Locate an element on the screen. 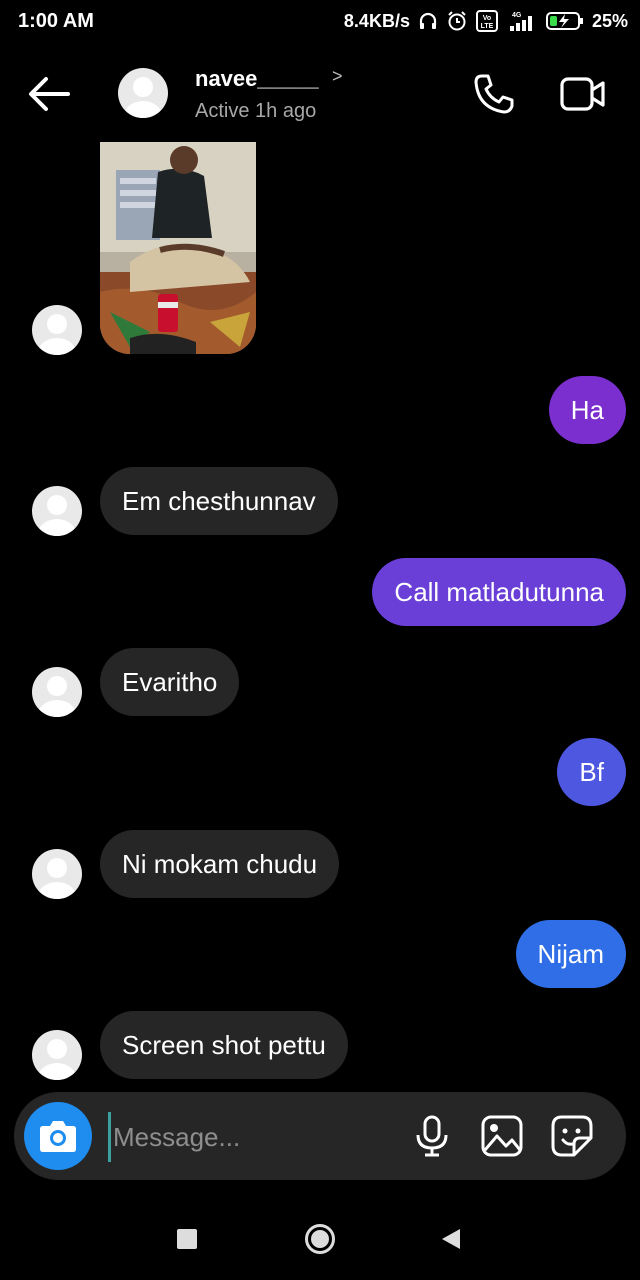  message-bubble-outgoing: Ha is located at coordinates (587, 410).